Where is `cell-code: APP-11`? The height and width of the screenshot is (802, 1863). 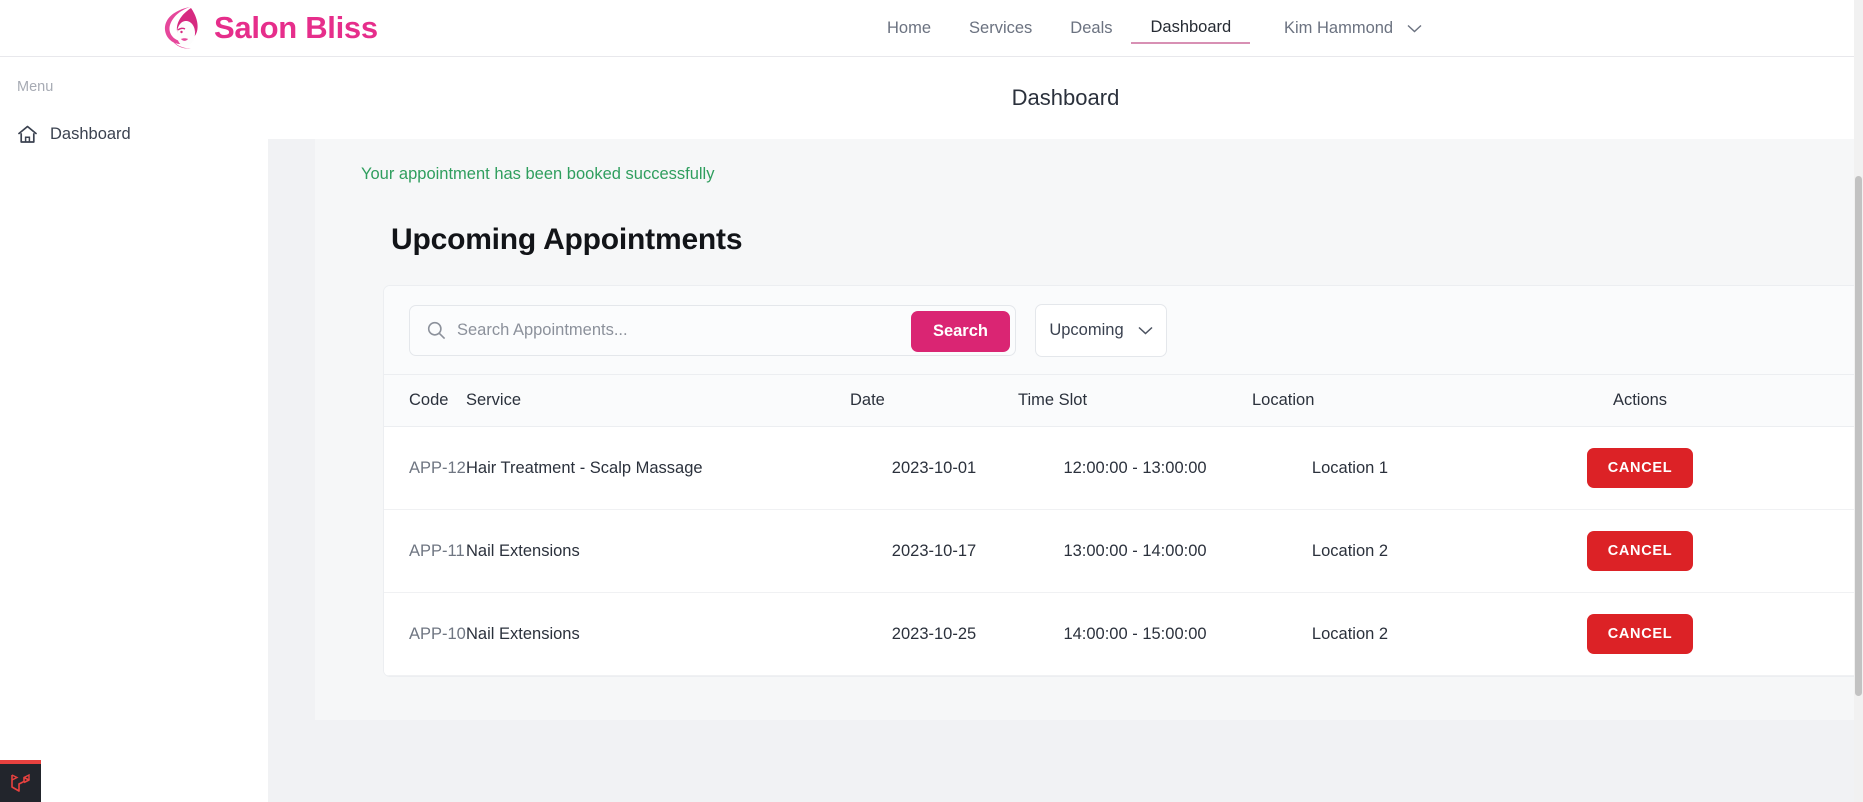
cell-code: APP-11 is located at coordinates (425, 551).